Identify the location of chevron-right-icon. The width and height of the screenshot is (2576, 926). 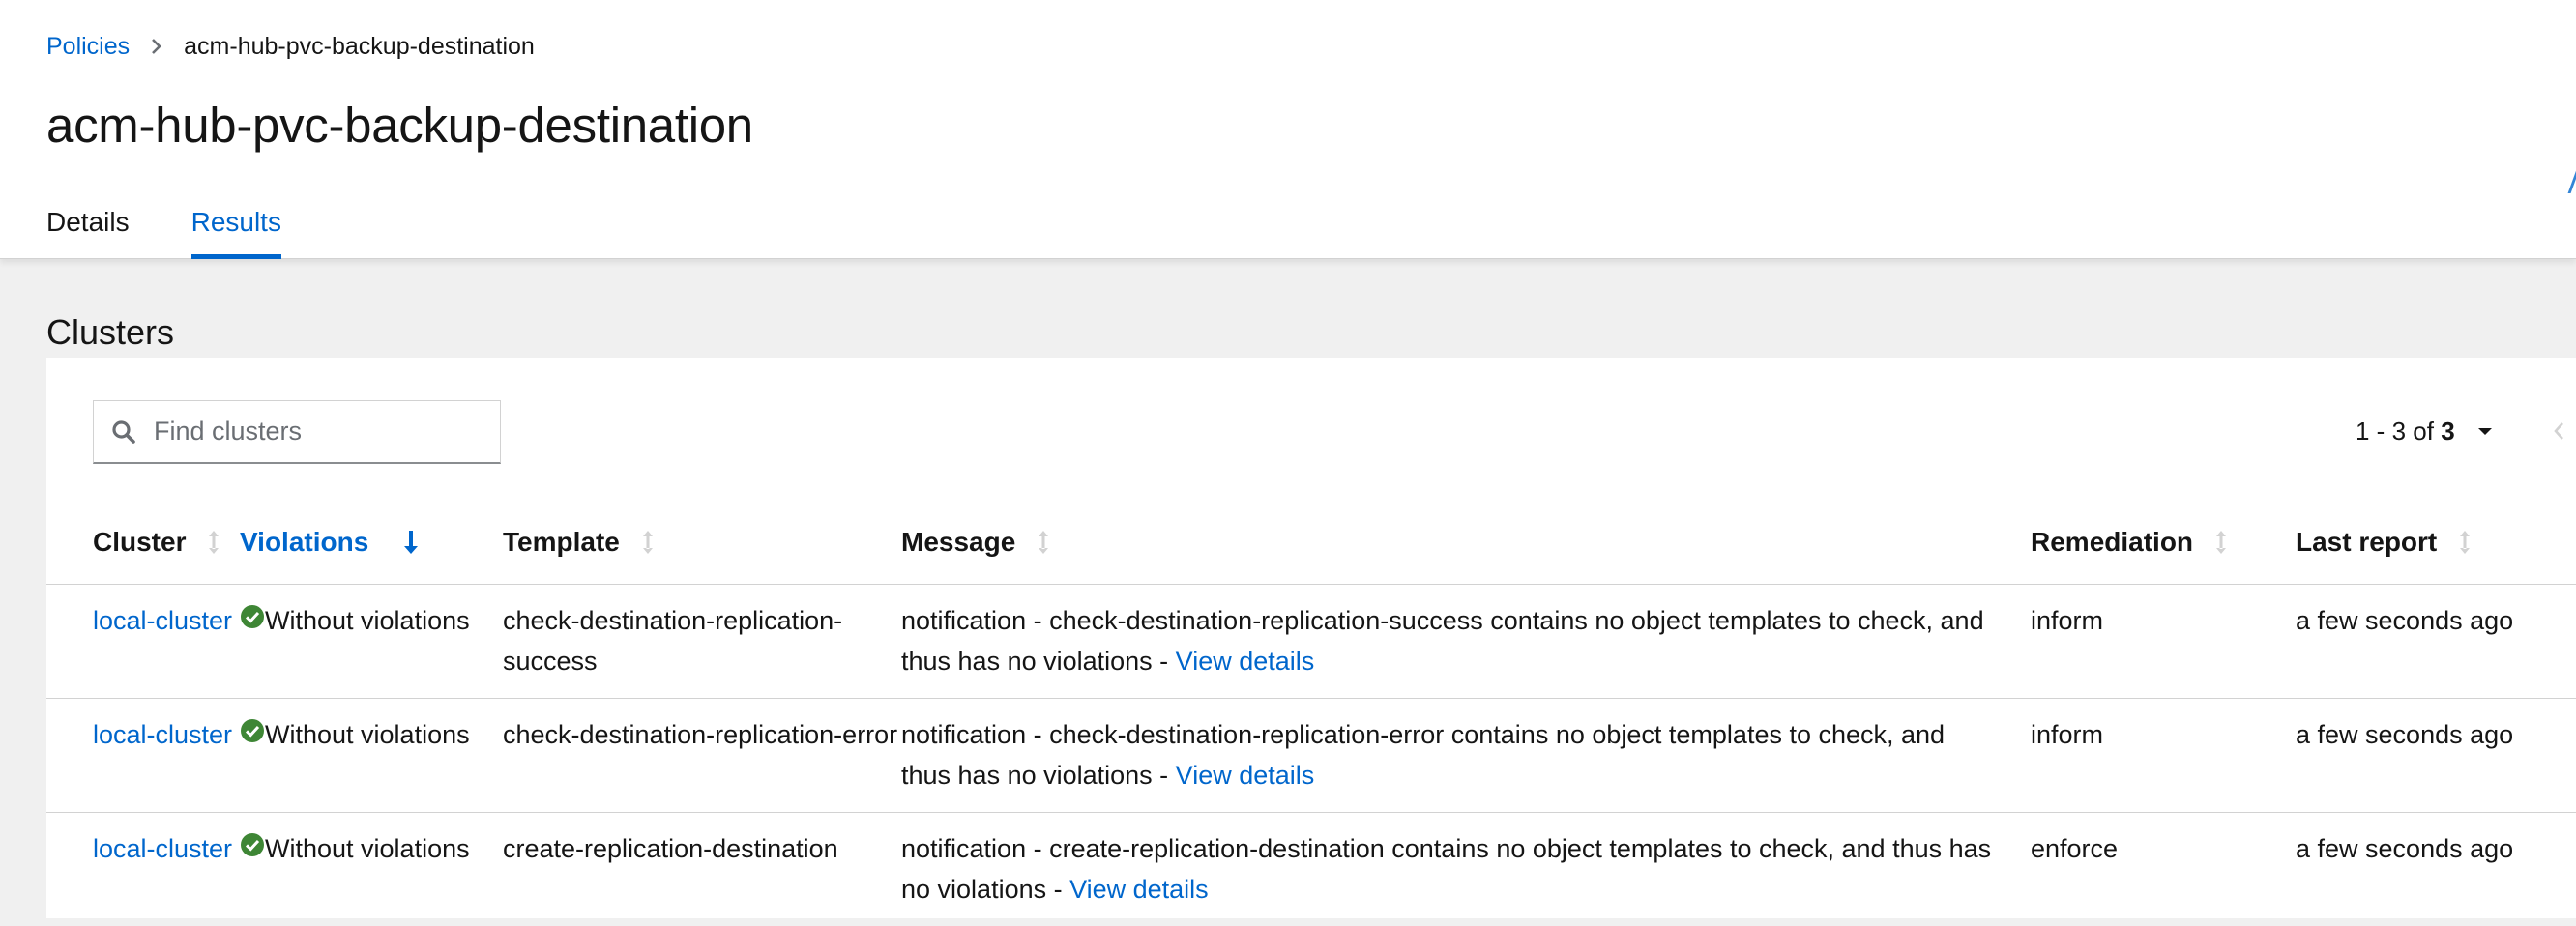
(156, 46).